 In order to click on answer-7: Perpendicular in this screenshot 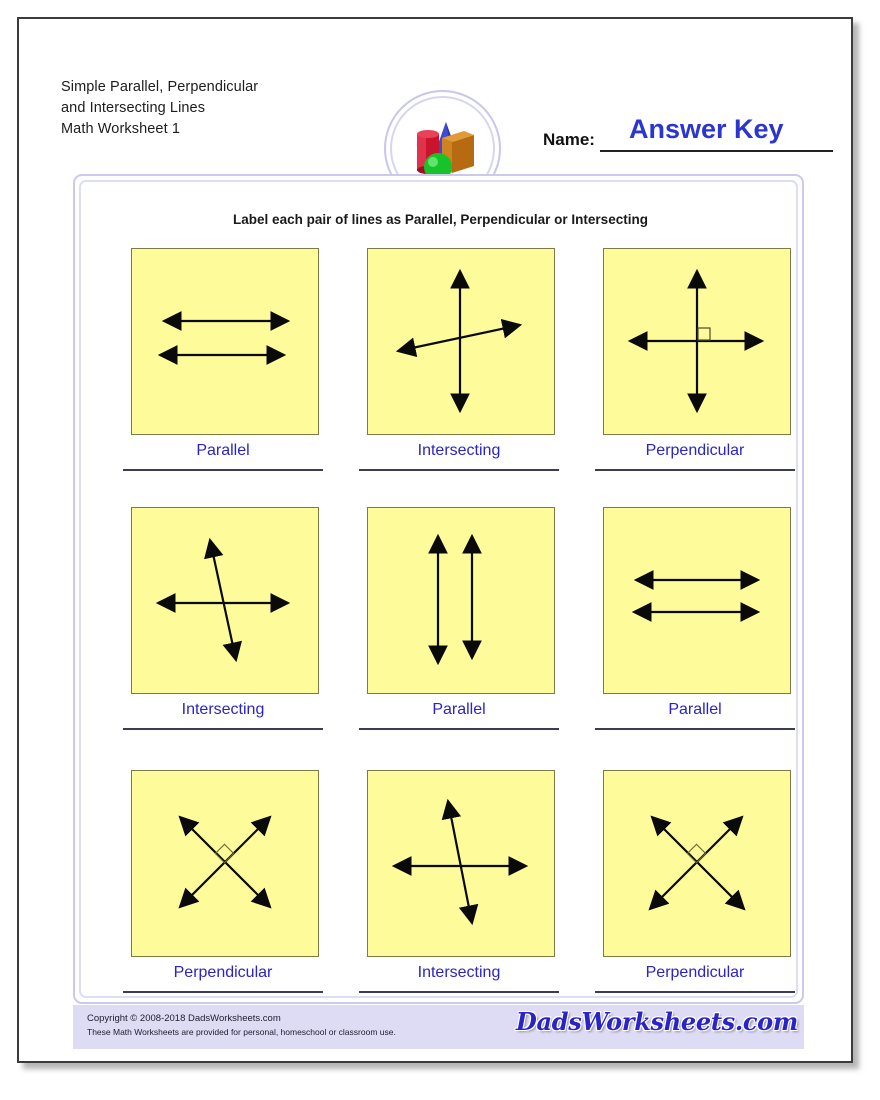, I will do `click(223, 973)`.